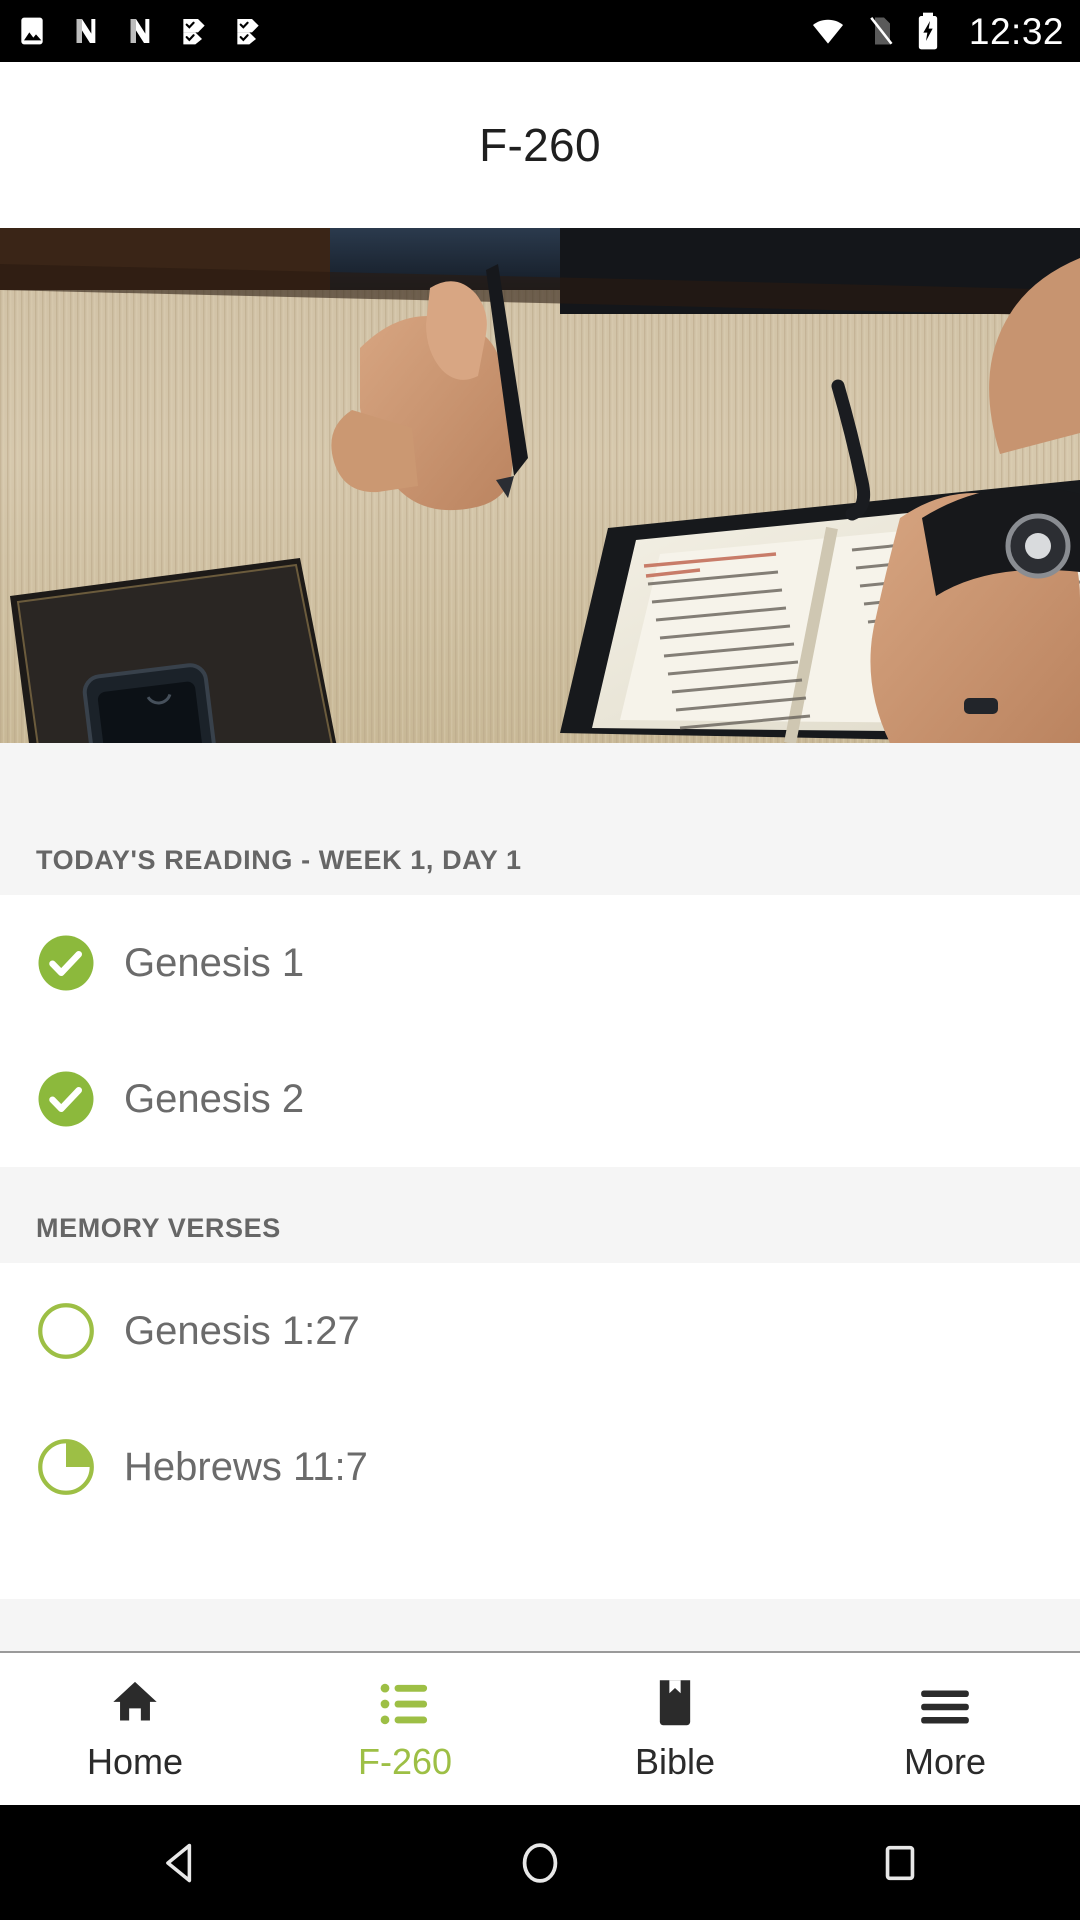 This screenshot has width=1080, height=1920. I want to click on reading-item-genesis-2: Genesis 2, so click(540, 1099).